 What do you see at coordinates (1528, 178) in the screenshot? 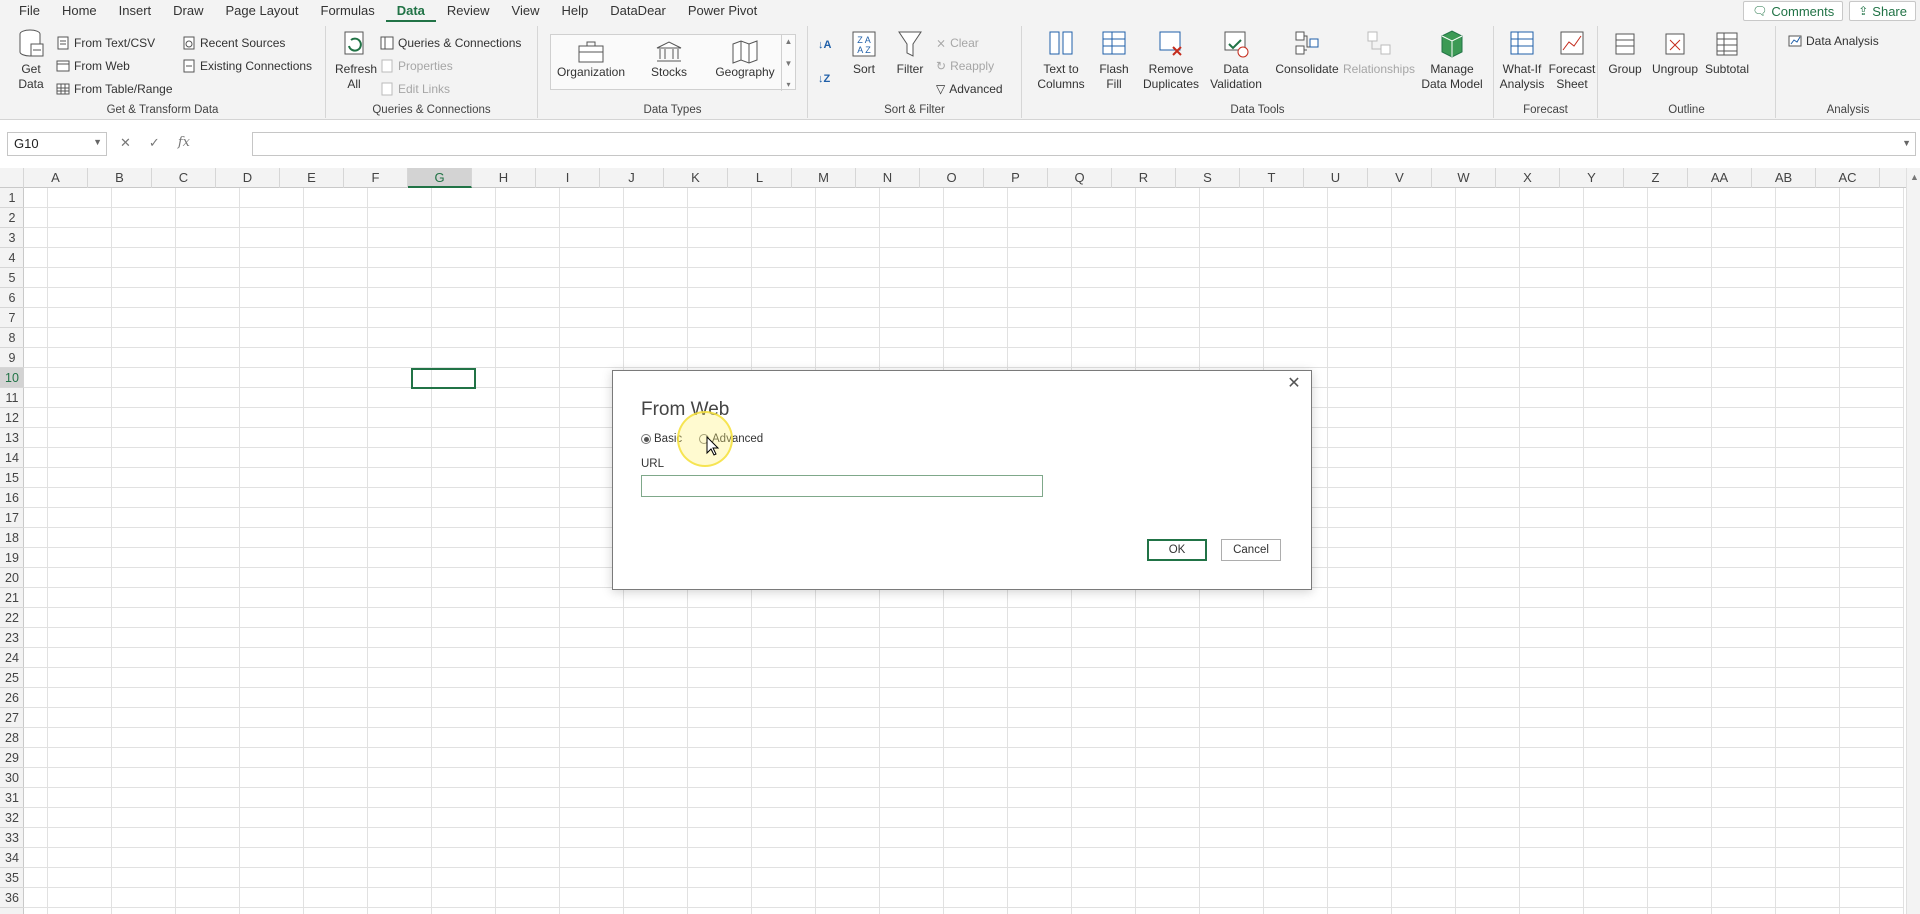
I see `column-header: X` at bounding box center [1528, 178].